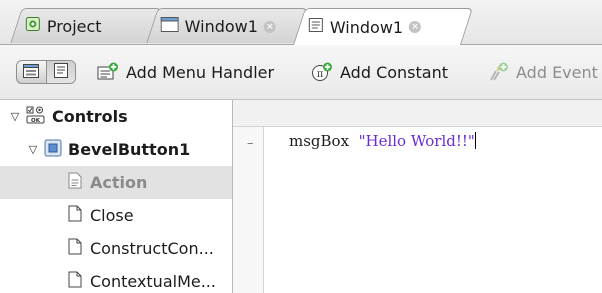  I want to click on tree-item-close: Close, so click(116, 215).